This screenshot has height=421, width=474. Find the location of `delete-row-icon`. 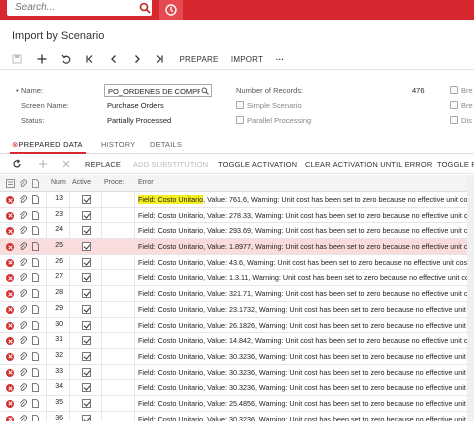

delete-row-icon is located at coordinates (66, 164).